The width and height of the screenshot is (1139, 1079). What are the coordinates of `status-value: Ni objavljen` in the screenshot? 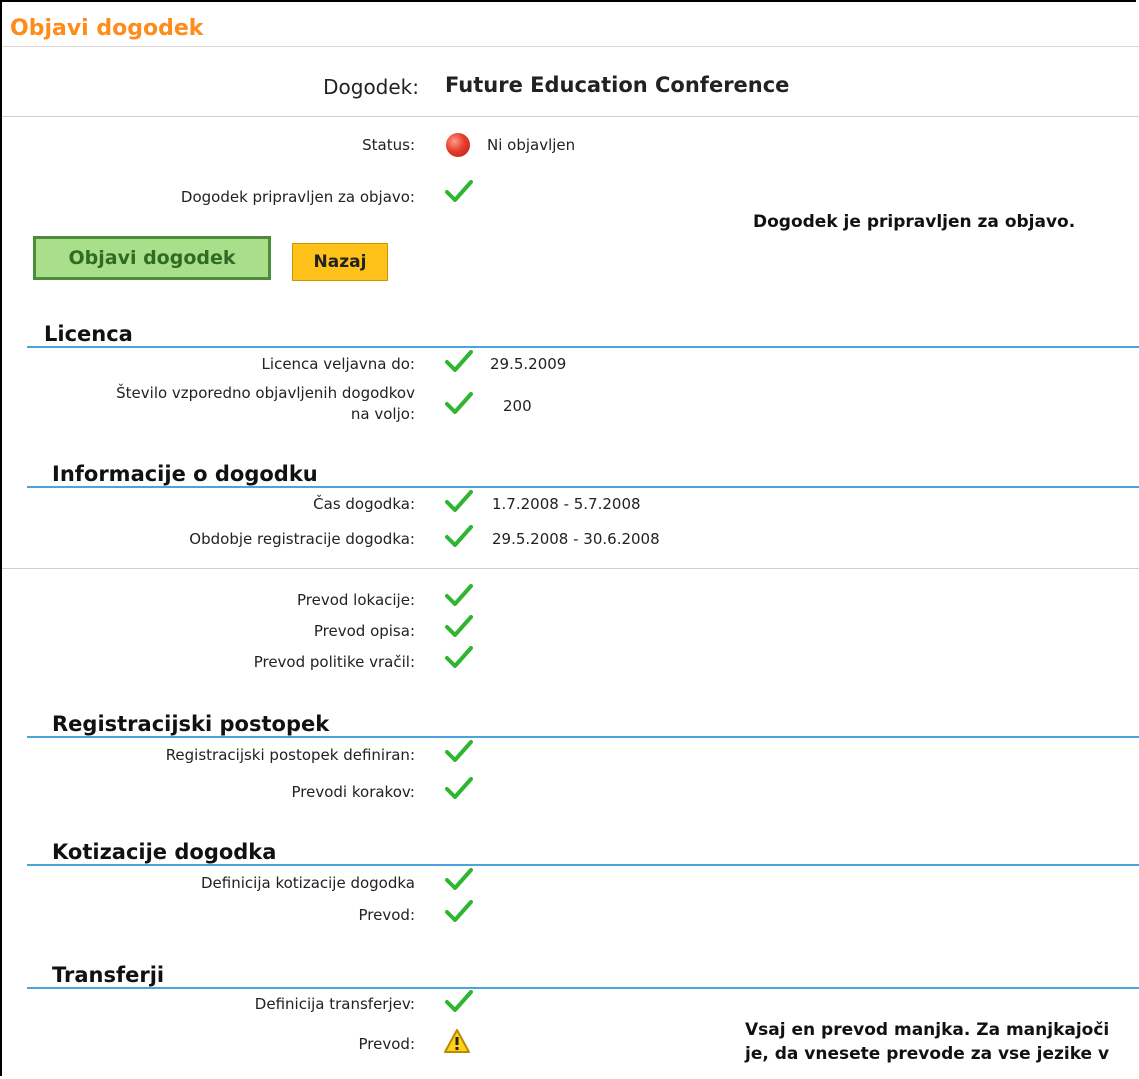 It's located at (531, 145).